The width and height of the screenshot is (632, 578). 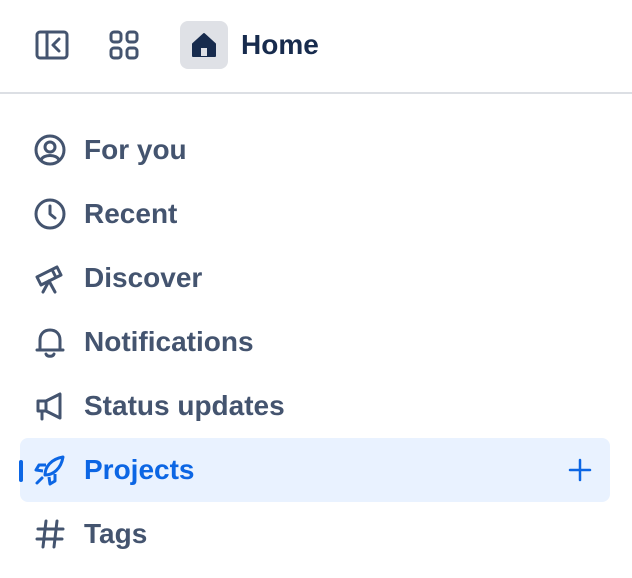 What do you see at coordinates (184, 405) in the screenshot?
I see `sidebar-item-label: Status updates` at bounding box center [184, 405].